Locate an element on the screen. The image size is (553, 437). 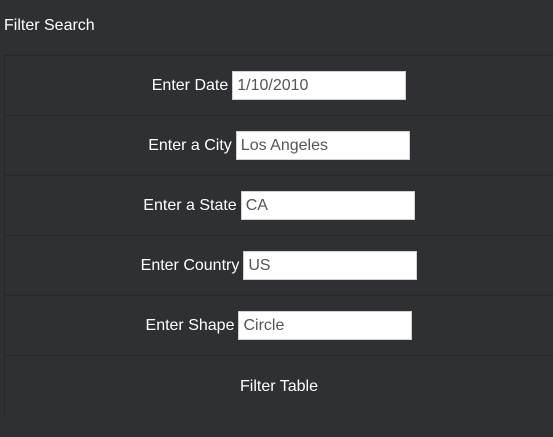
country-label: Enter Country is located at coordinates (190, 265).